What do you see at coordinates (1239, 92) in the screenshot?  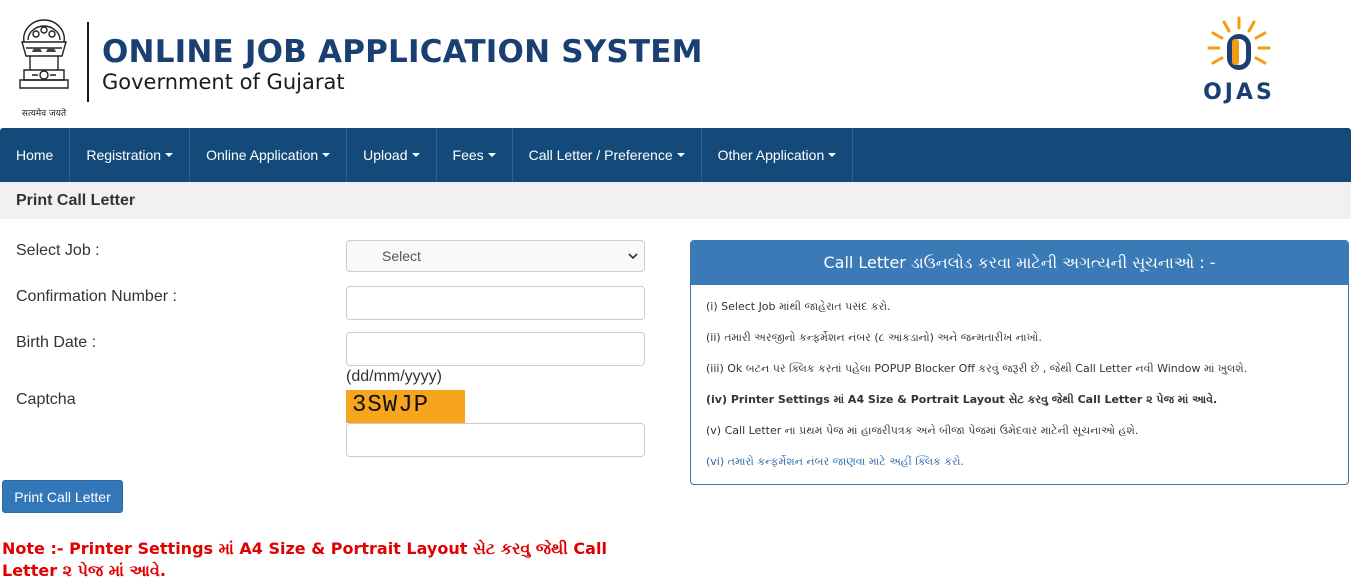 I see `ojas-logo-text: OJAS` at bounding box center [1239, 92].